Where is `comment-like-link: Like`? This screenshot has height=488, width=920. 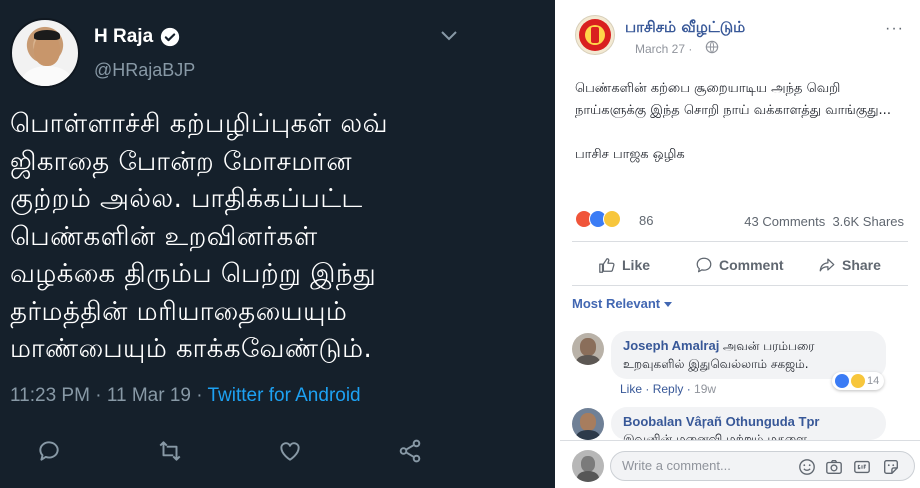 comment-like-link: Like is located at coordinates (631, 389).